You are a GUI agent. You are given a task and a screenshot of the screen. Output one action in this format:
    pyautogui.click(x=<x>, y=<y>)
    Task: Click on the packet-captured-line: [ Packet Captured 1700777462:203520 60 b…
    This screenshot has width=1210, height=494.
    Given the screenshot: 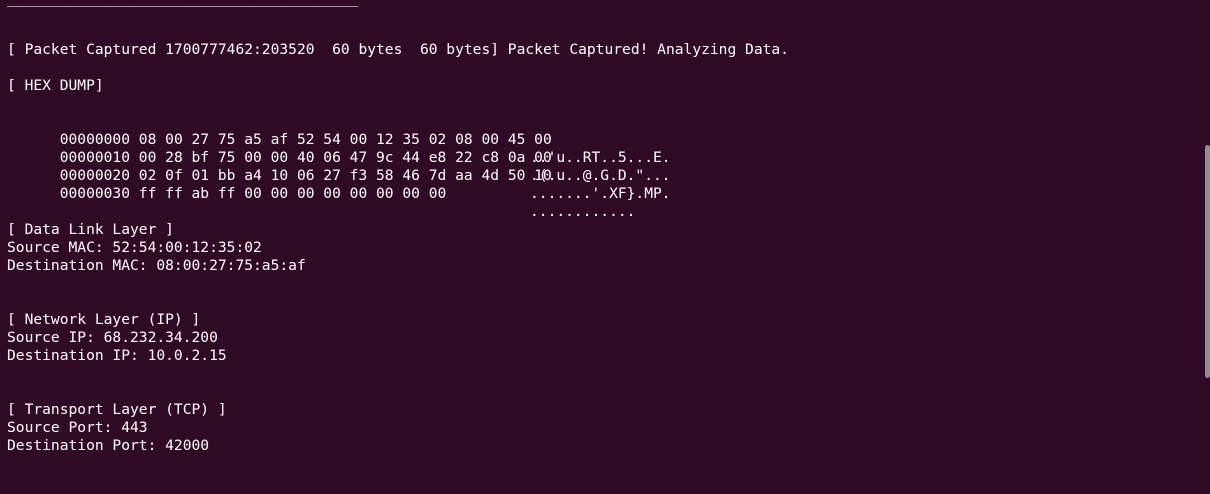 What is the action you would take?
    pyautogui.click(x=398, y=49)
    